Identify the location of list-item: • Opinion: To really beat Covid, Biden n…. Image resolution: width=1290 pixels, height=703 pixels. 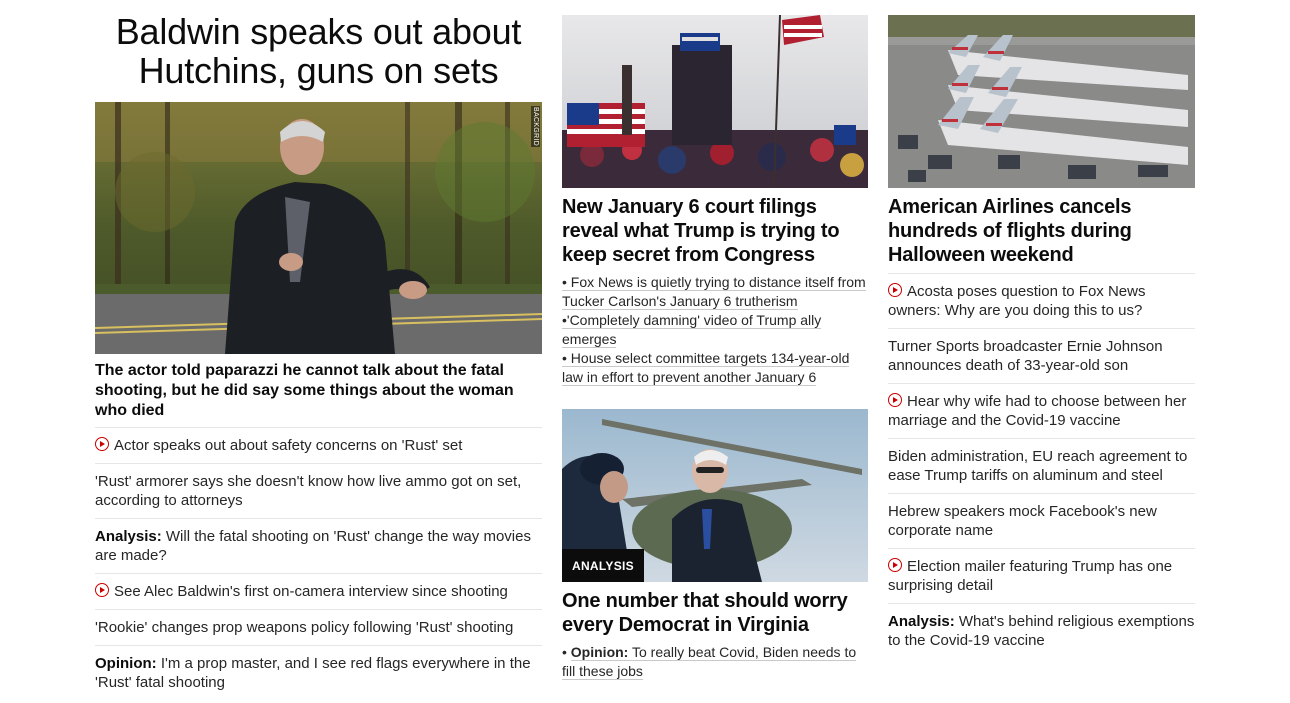
(715, 662).